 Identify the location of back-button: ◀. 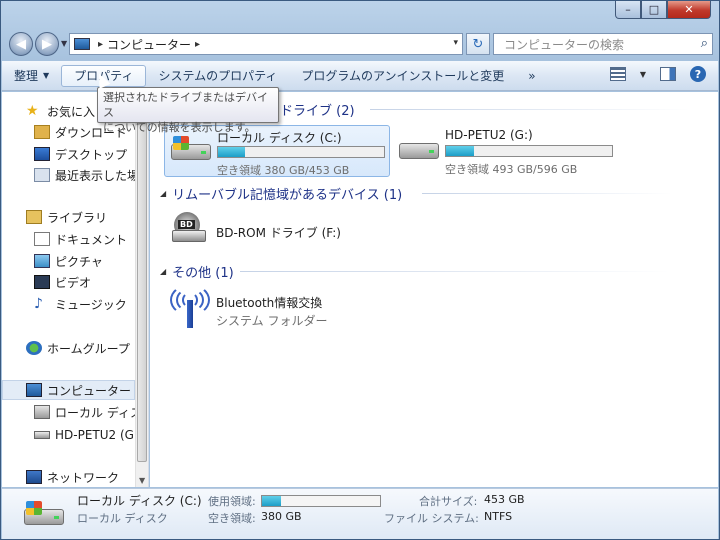
(21, 44).